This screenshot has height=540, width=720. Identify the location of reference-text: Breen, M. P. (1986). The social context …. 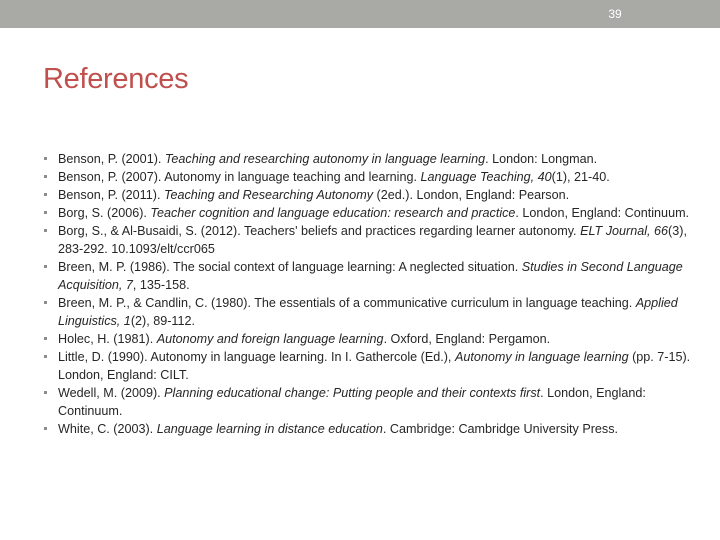
(290, 267).